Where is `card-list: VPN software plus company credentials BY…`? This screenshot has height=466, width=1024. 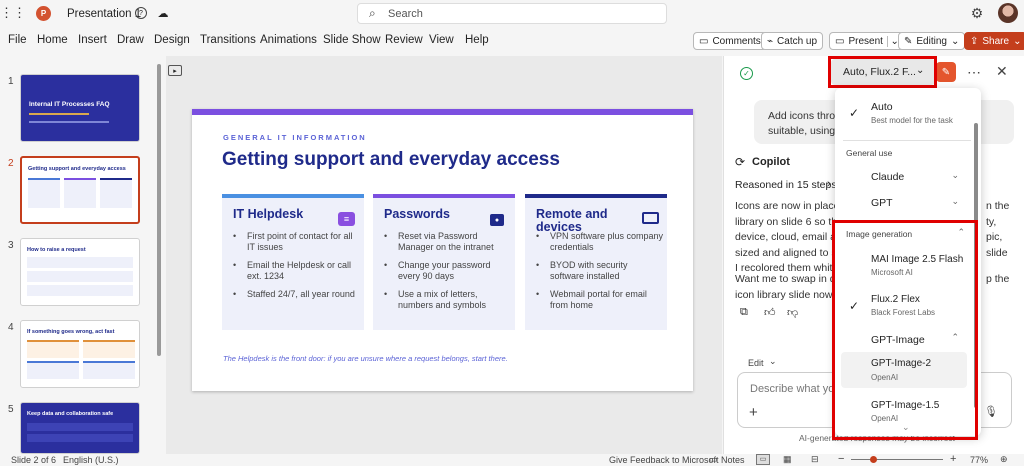
card-list: VPN software plus company credentials BY… is located at coordinates (600, 274).